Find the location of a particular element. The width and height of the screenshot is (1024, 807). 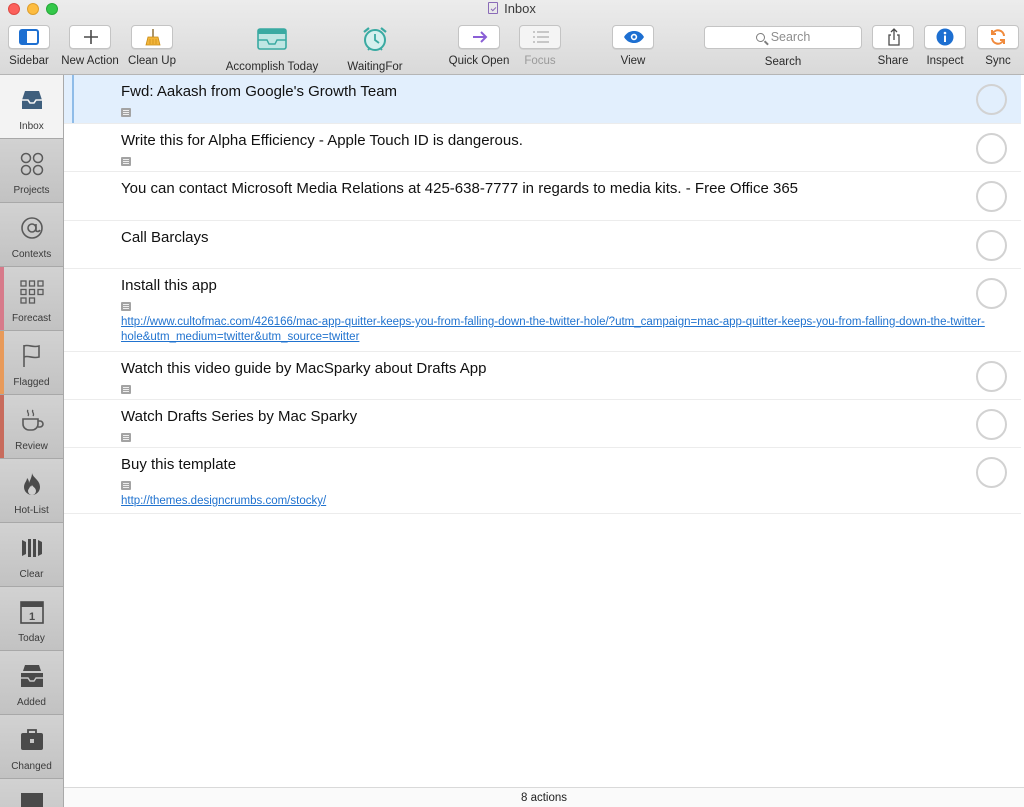

waiting-for-button: WaitingFor is located at coordinates (375, 49).